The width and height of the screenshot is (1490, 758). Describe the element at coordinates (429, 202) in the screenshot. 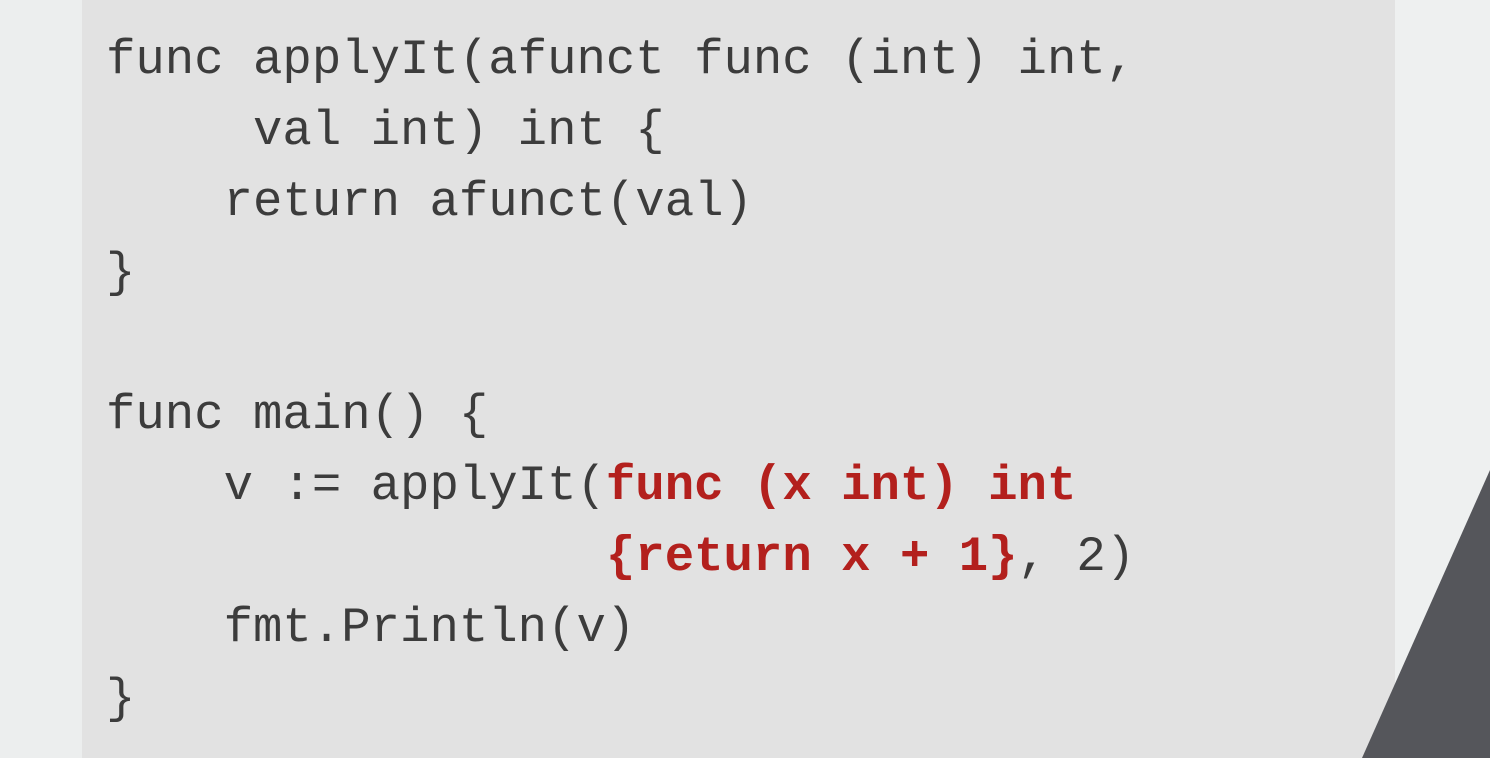

I see `code-line-3: return afunct(val)` at that location.